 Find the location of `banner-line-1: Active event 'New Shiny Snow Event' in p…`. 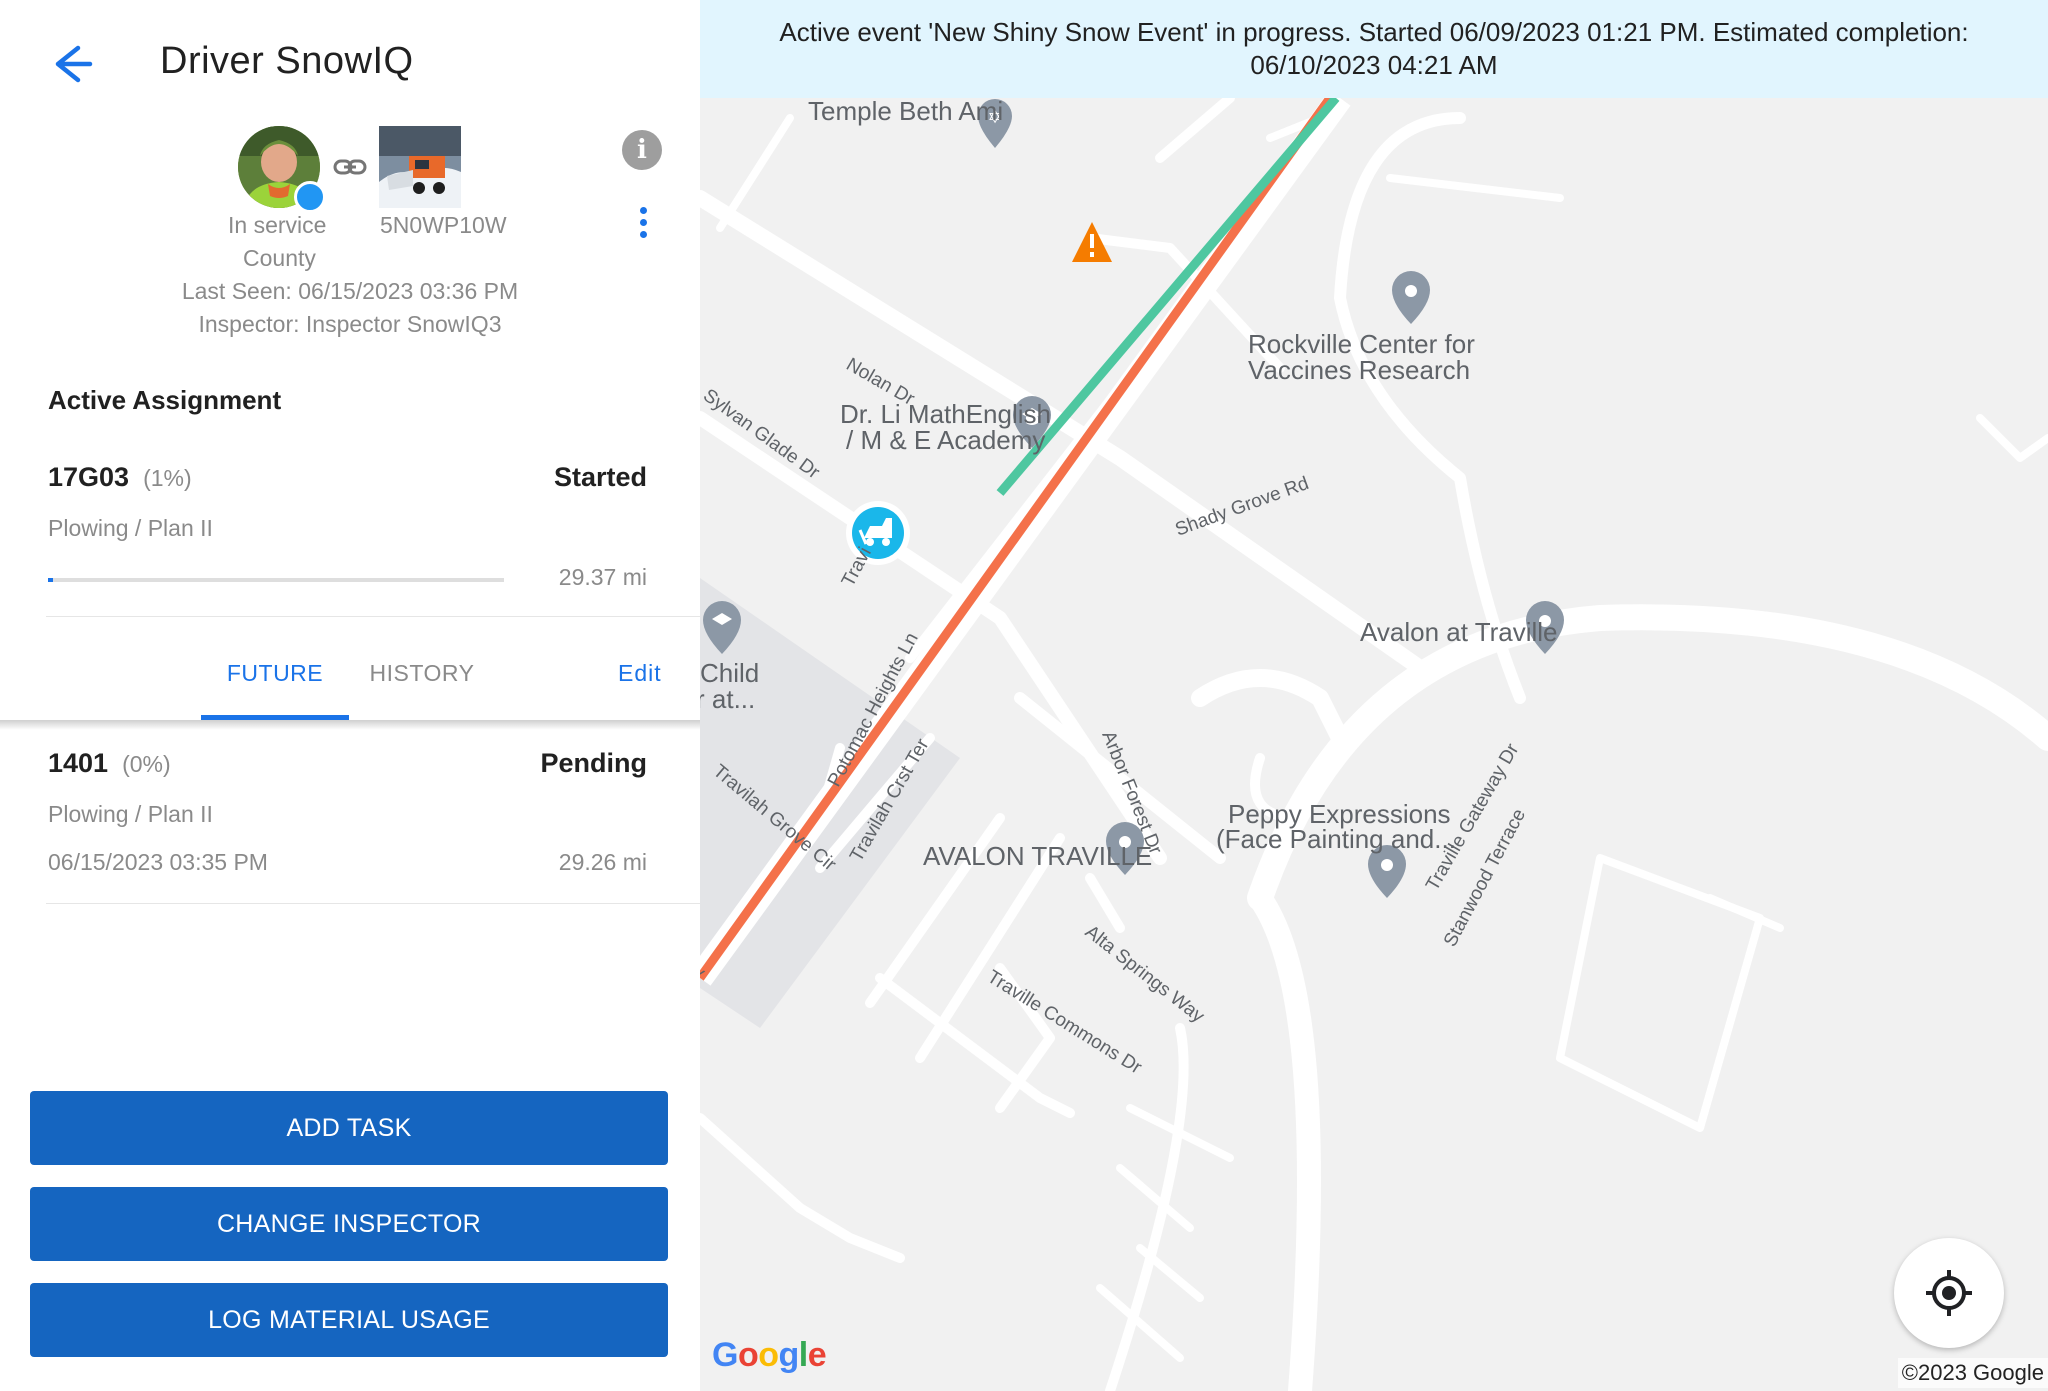

banner-line-1: Active event 'New Shiny Snow Event' in p… is located at coordinates (1374, 32).